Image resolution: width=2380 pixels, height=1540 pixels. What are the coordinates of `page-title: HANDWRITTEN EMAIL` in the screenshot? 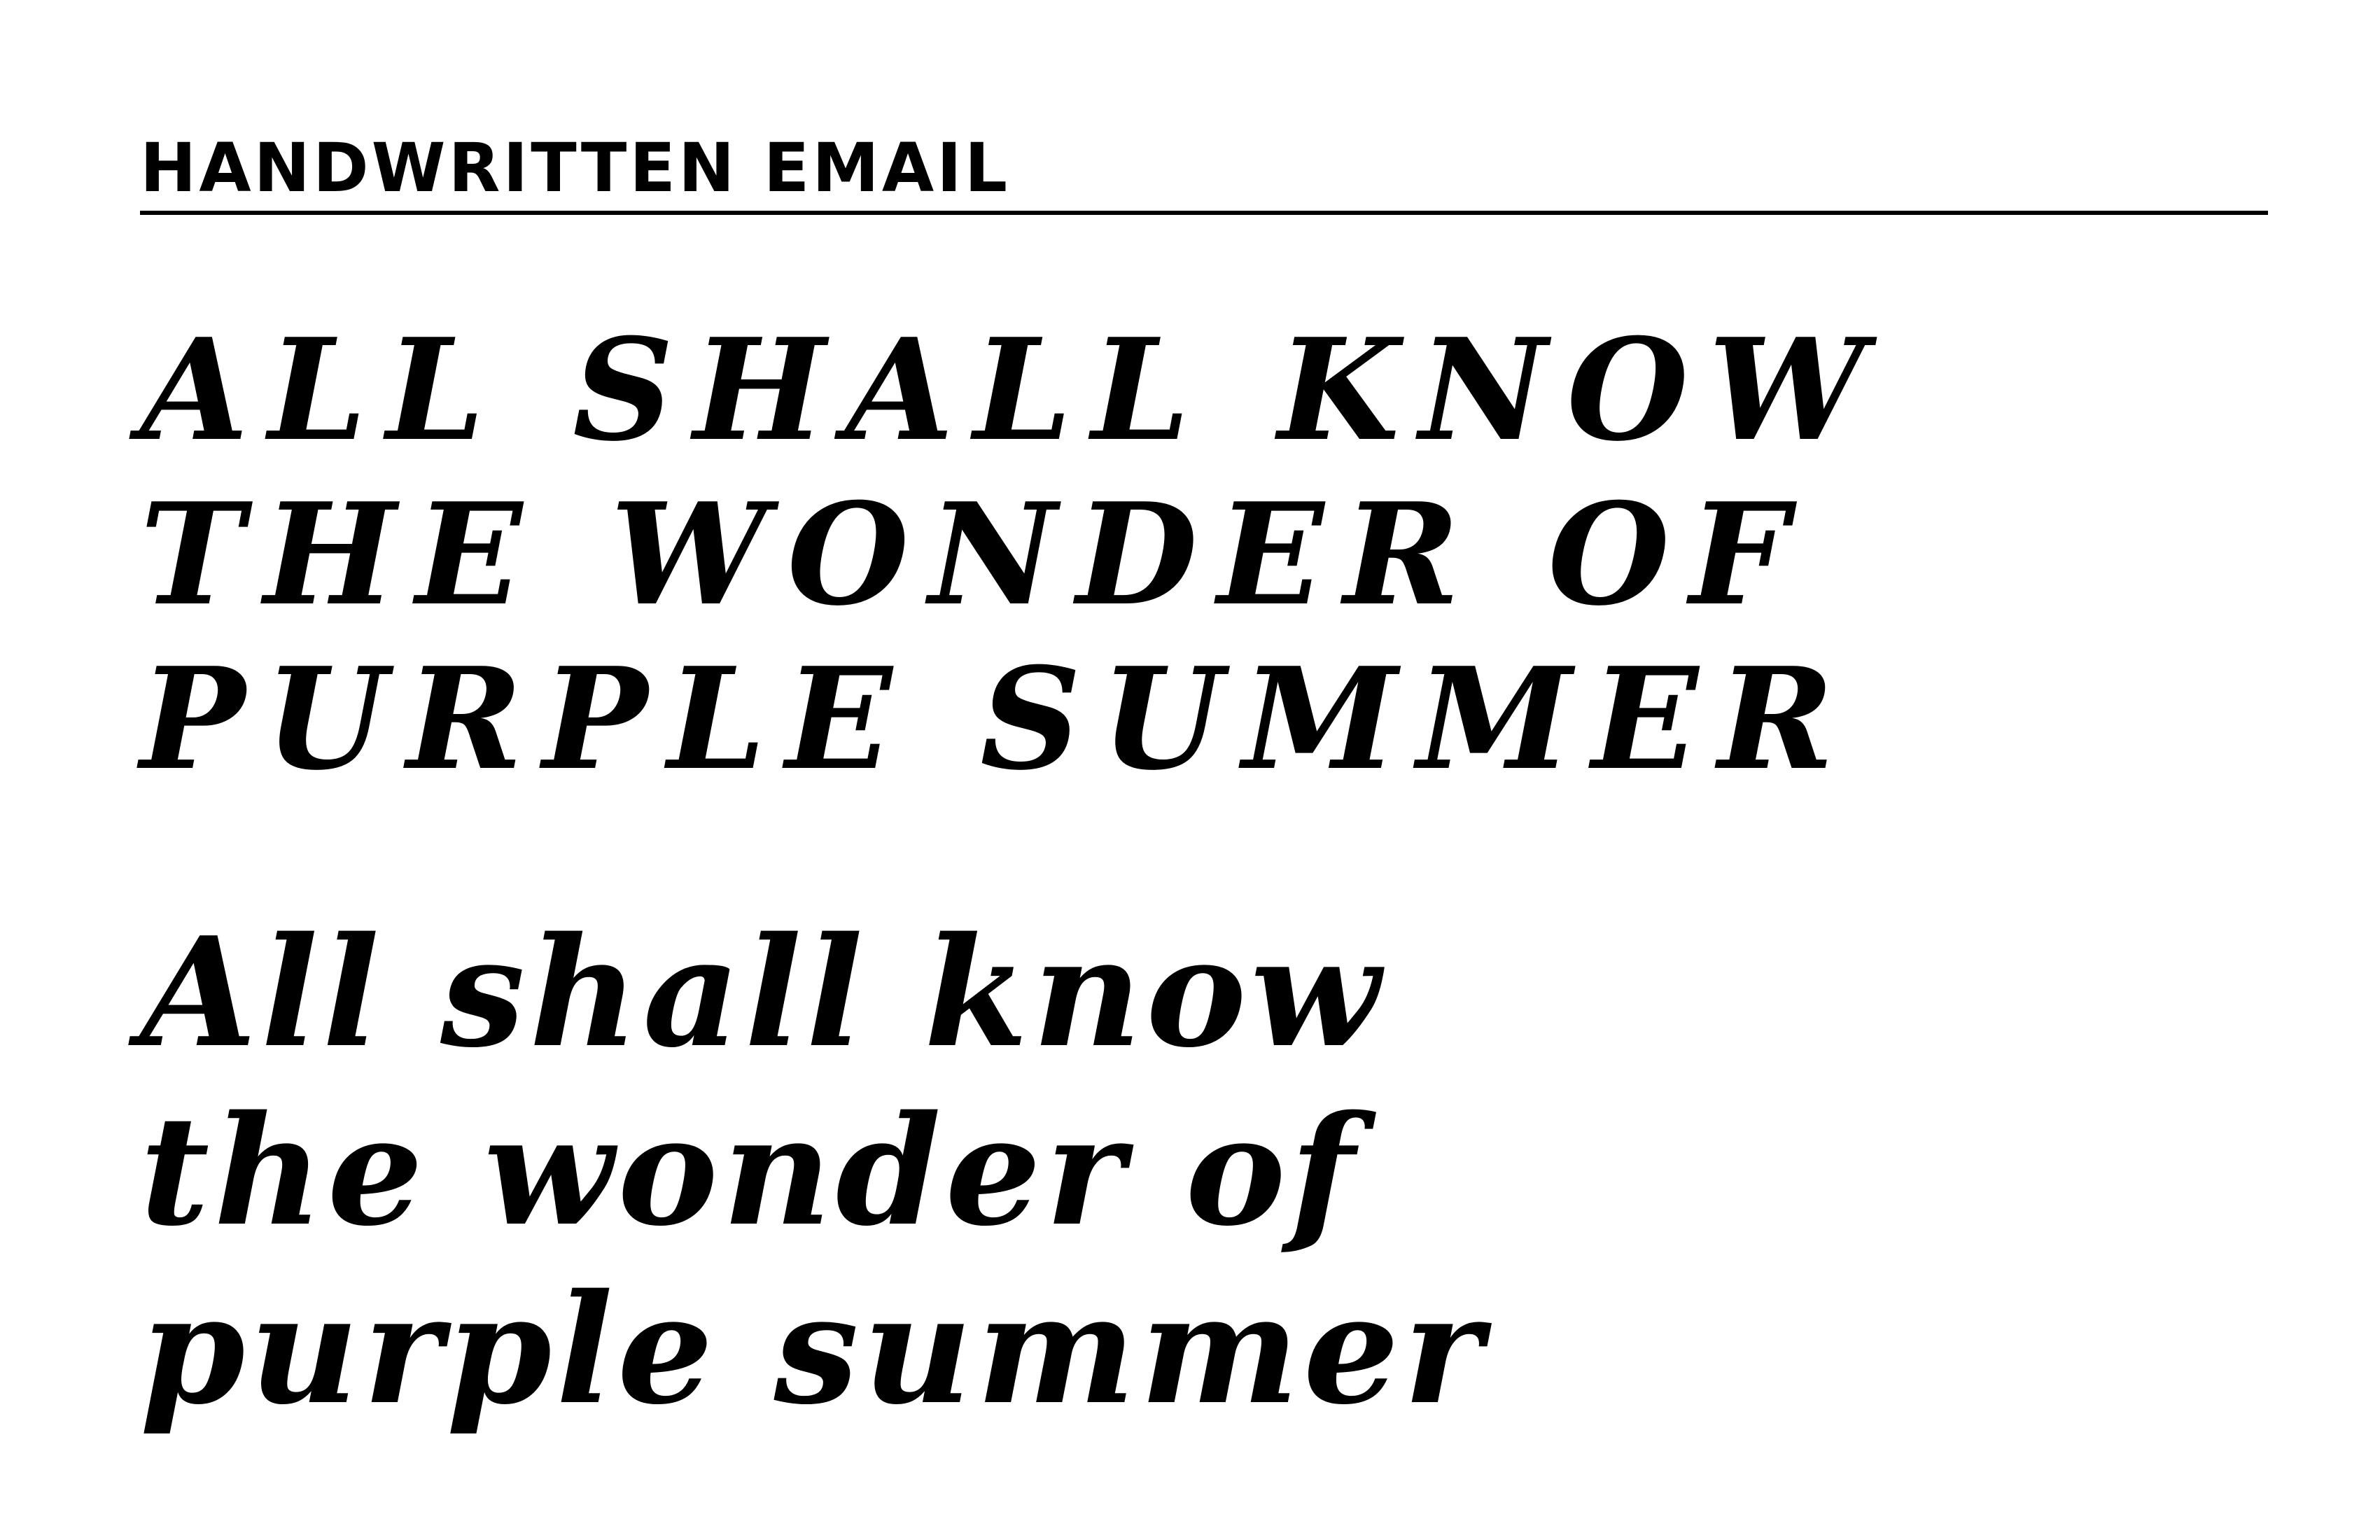 It's located at (575, 168).